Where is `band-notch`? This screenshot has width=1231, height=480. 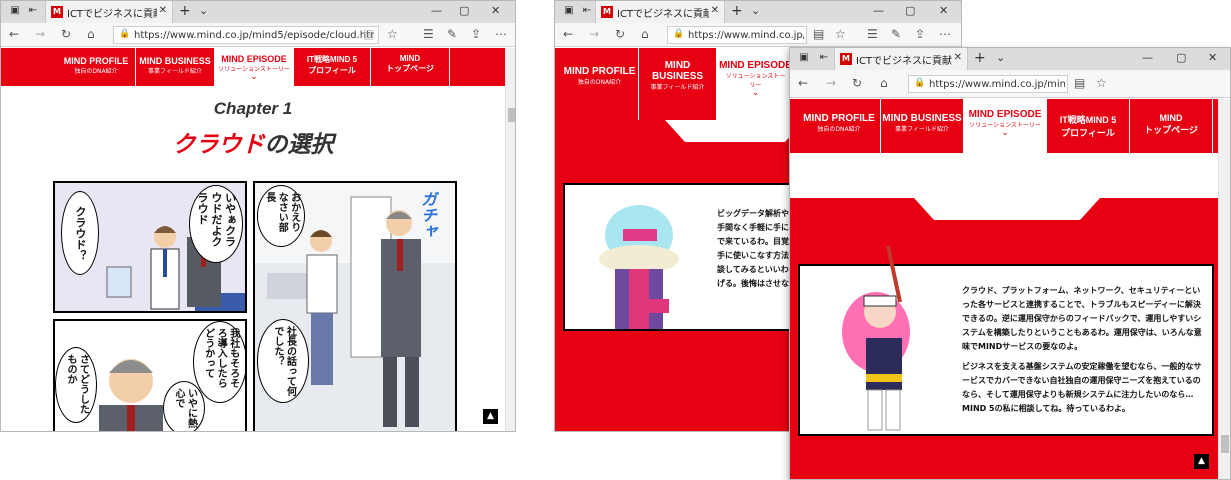
band-notch is located at coordinates (1007, 209).